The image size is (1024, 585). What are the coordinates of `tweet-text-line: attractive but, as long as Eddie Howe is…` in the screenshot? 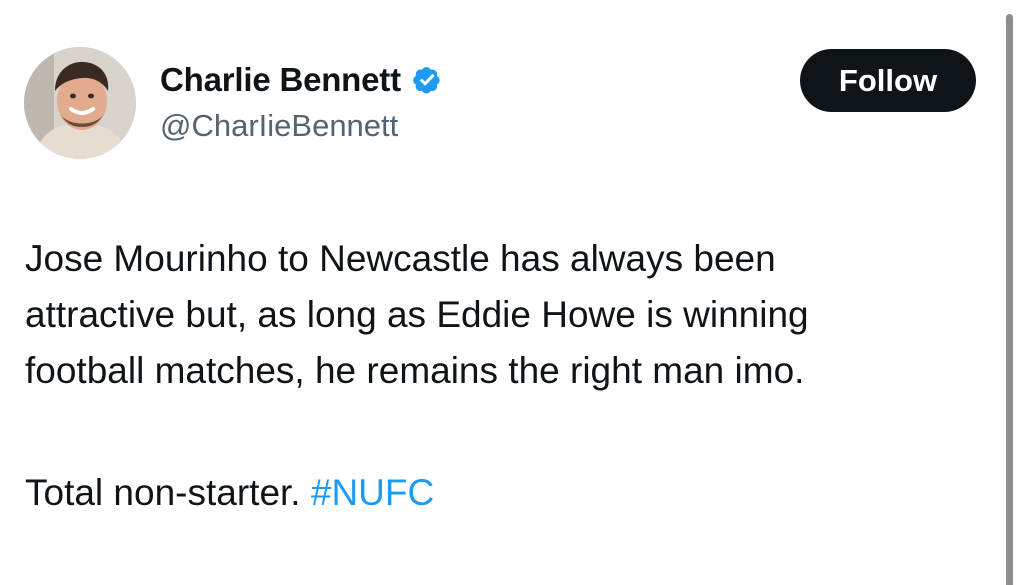 It's located at (417, 314).